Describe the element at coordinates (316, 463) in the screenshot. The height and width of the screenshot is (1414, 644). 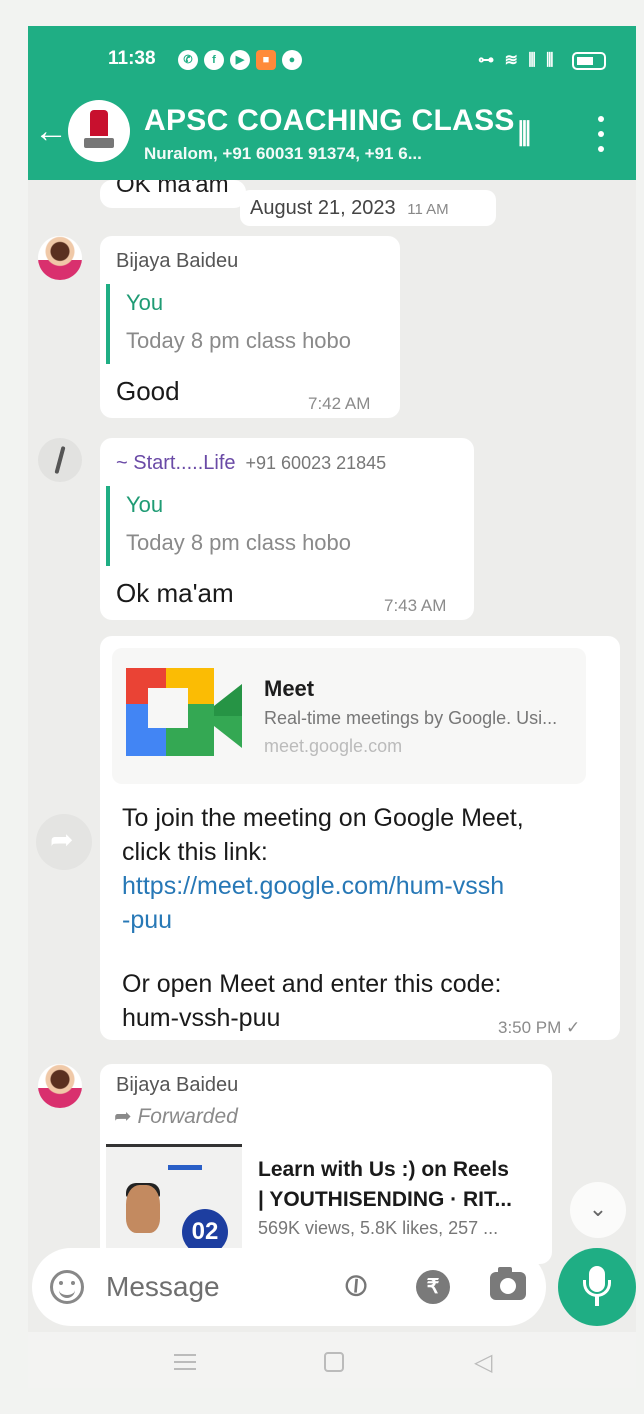
I see `sender-phone: +91 60023 21845` at that location.